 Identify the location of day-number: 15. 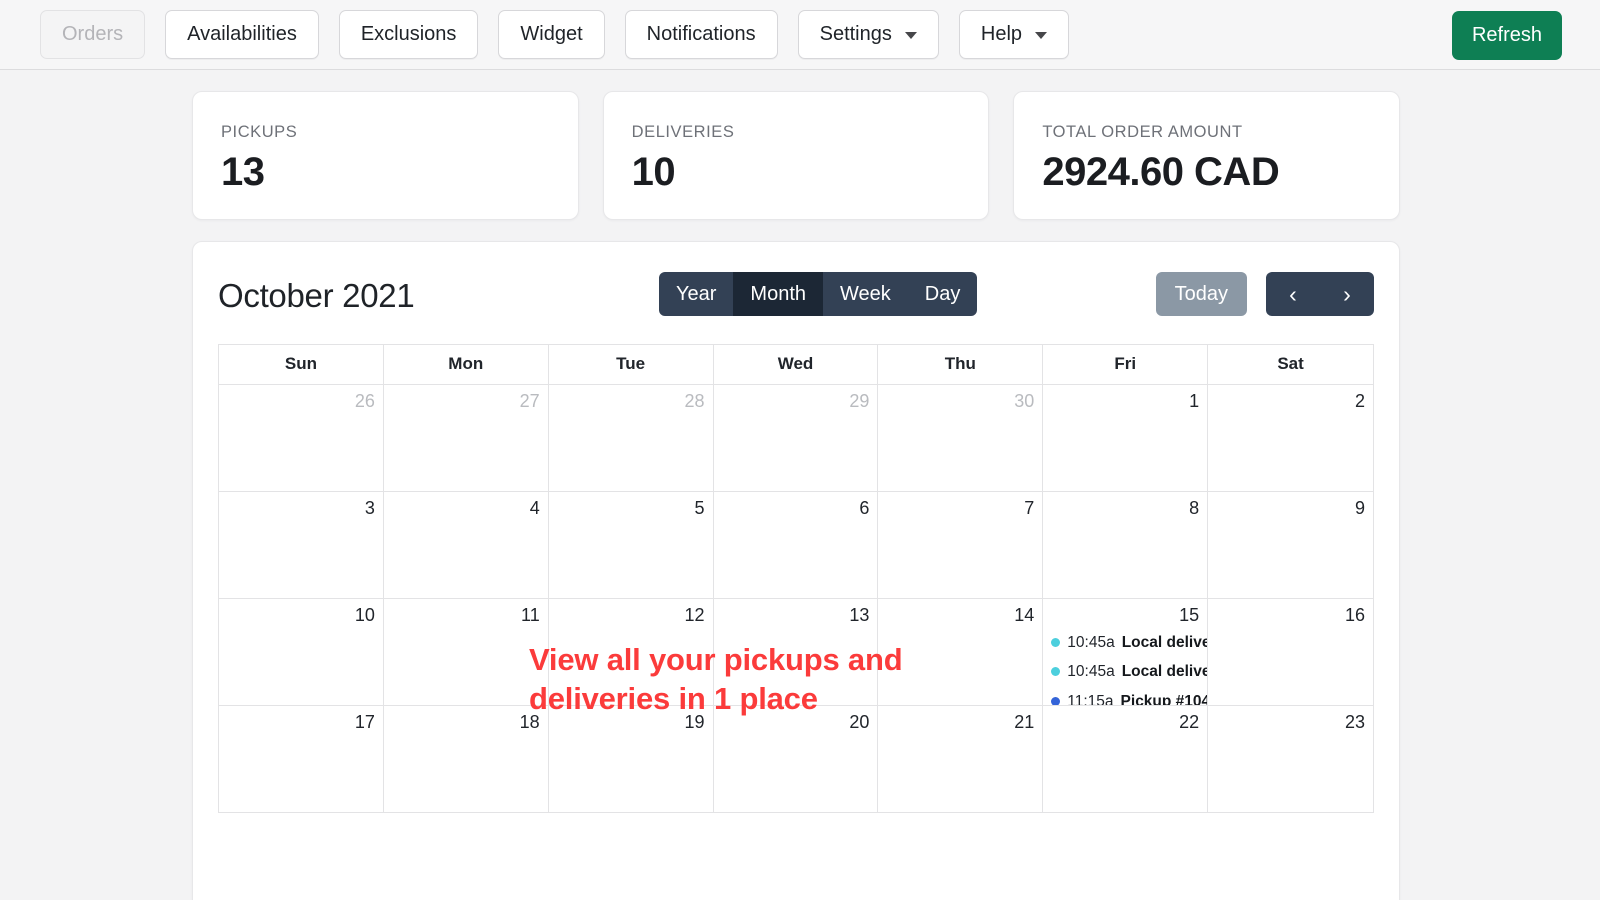
(1189, 615).